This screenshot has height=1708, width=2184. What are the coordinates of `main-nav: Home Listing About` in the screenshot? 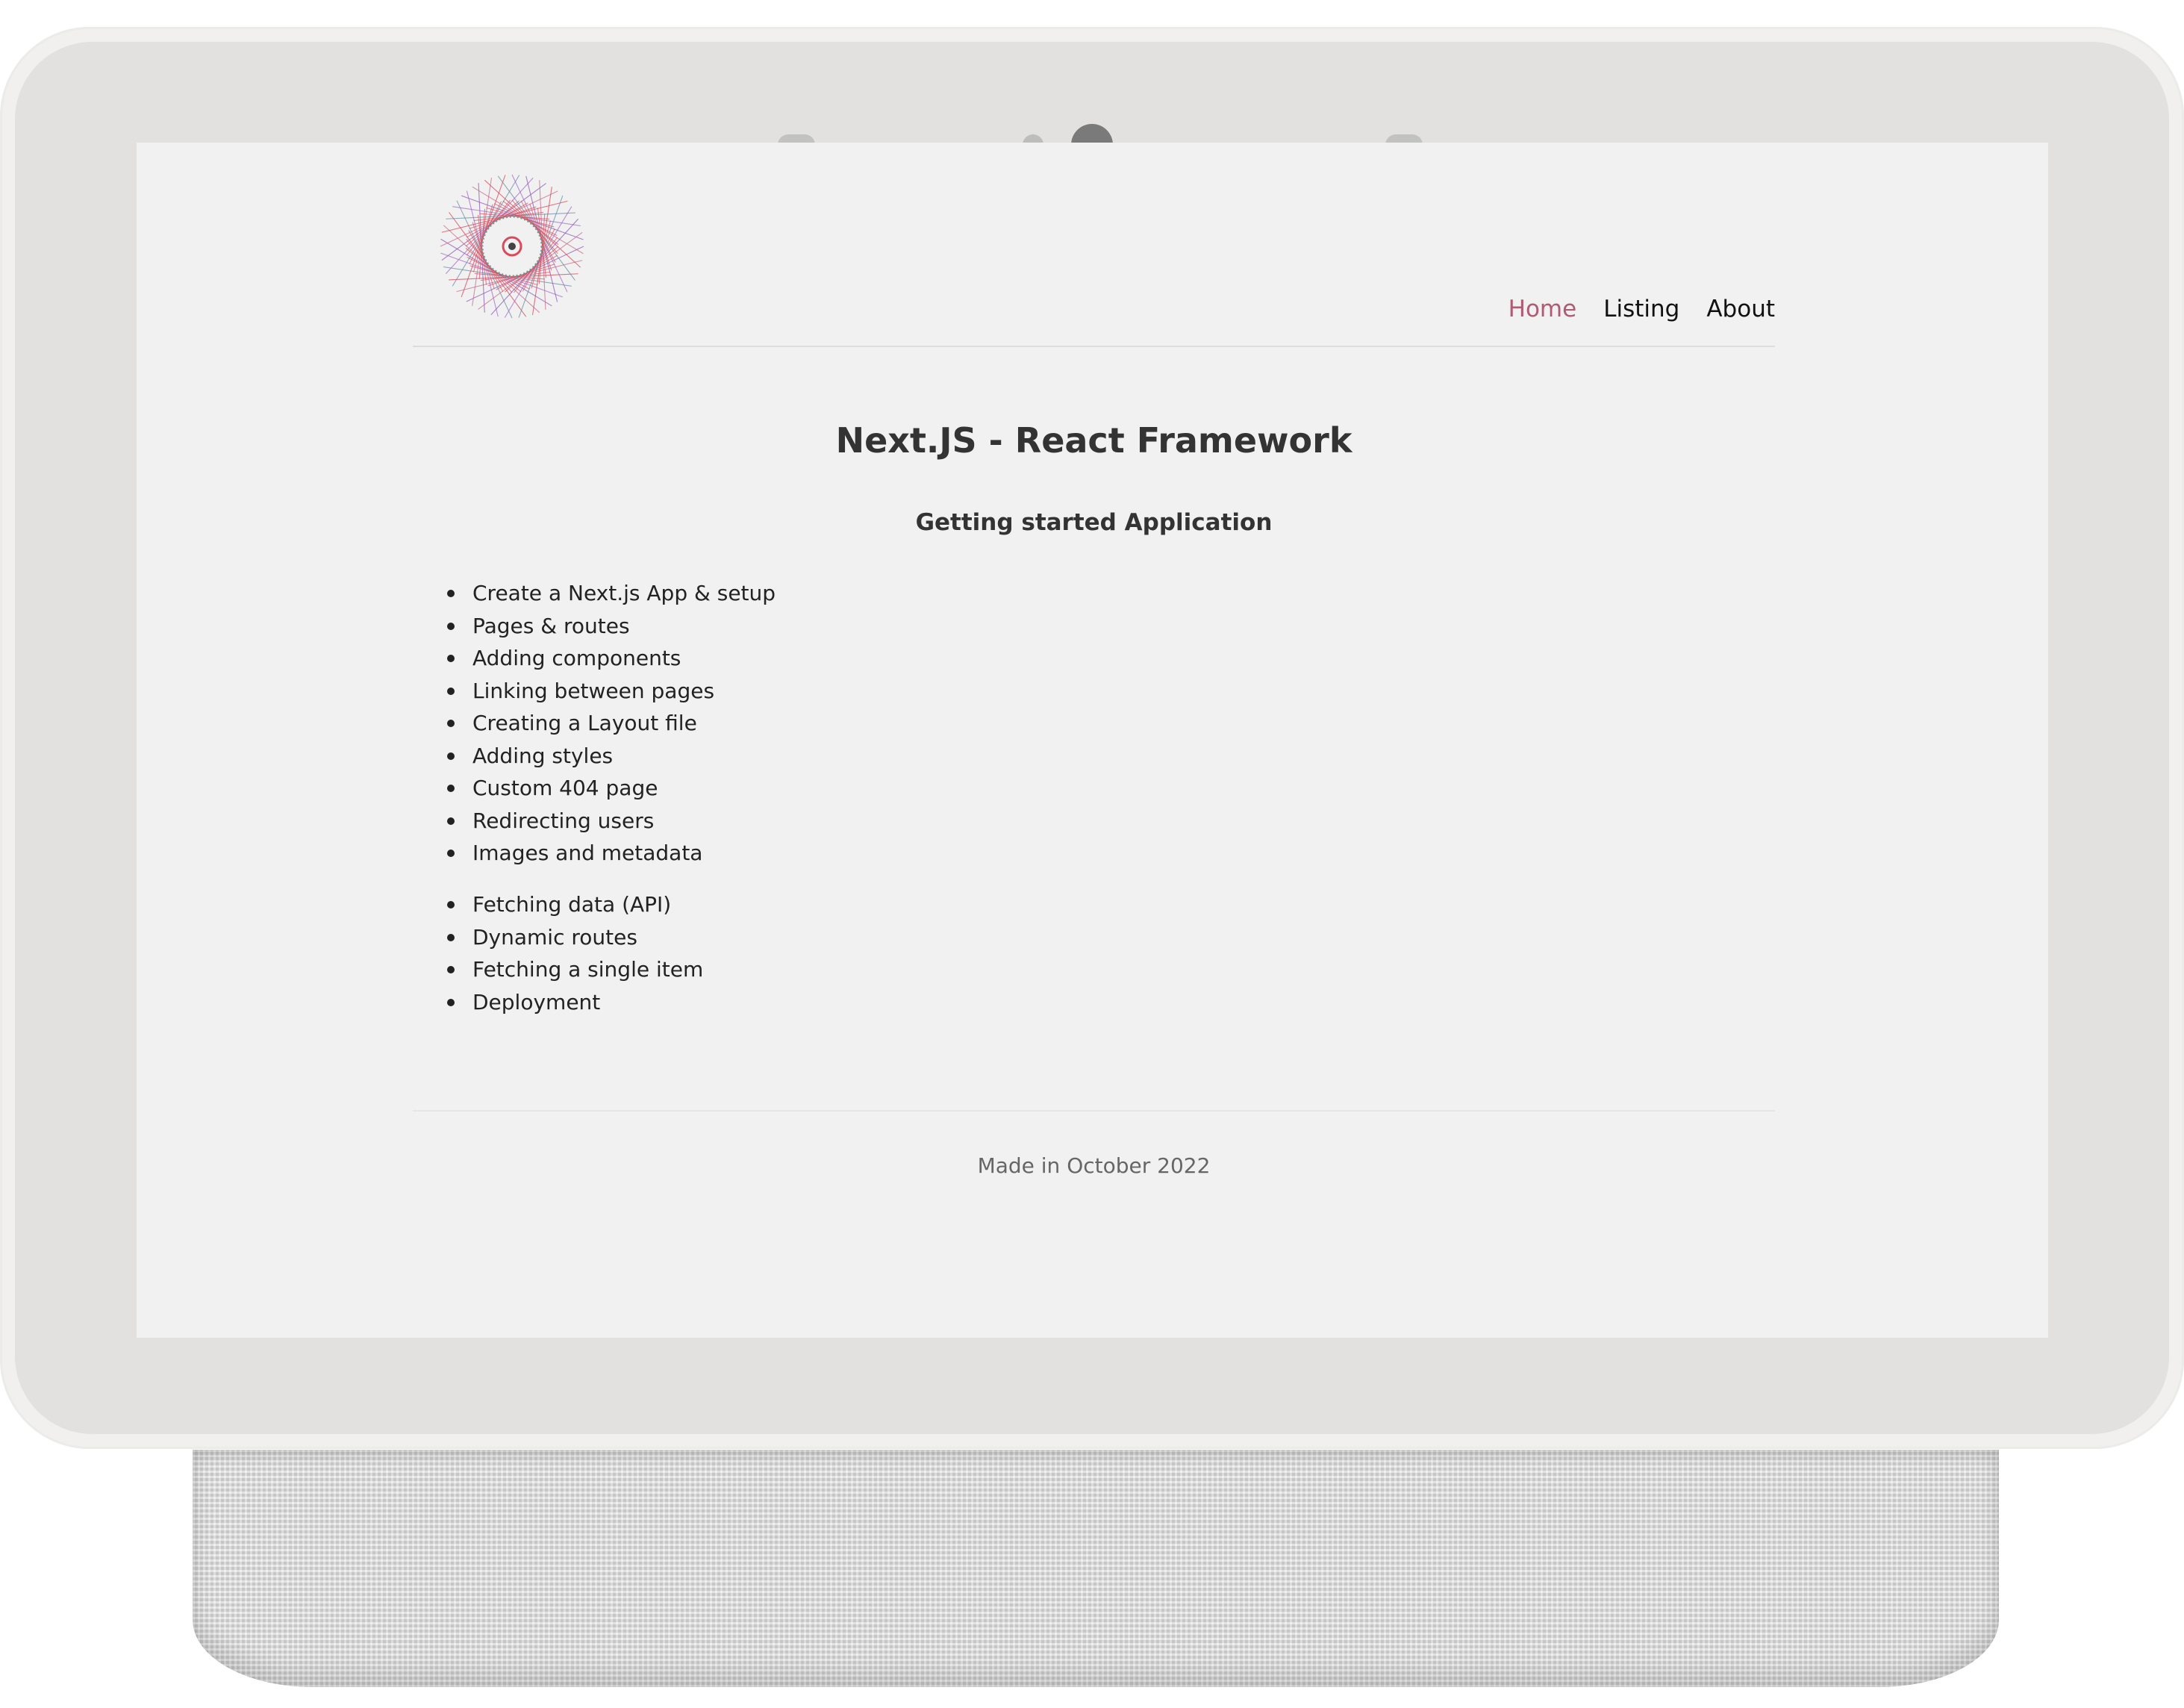 It's located at (1641, 309).